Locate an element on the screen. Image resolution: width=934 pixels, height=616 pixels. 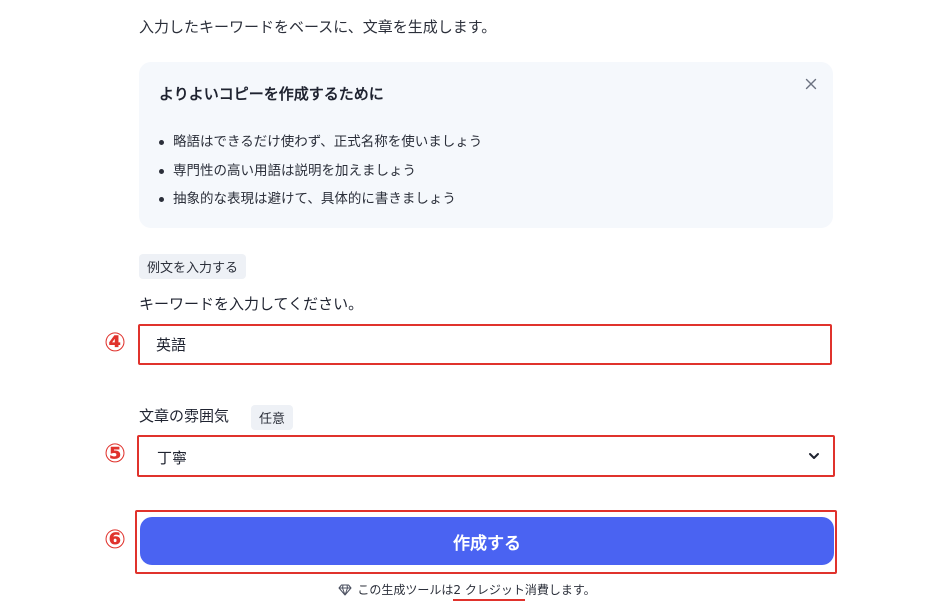
keyword-input is located at coordinates (485, 344).